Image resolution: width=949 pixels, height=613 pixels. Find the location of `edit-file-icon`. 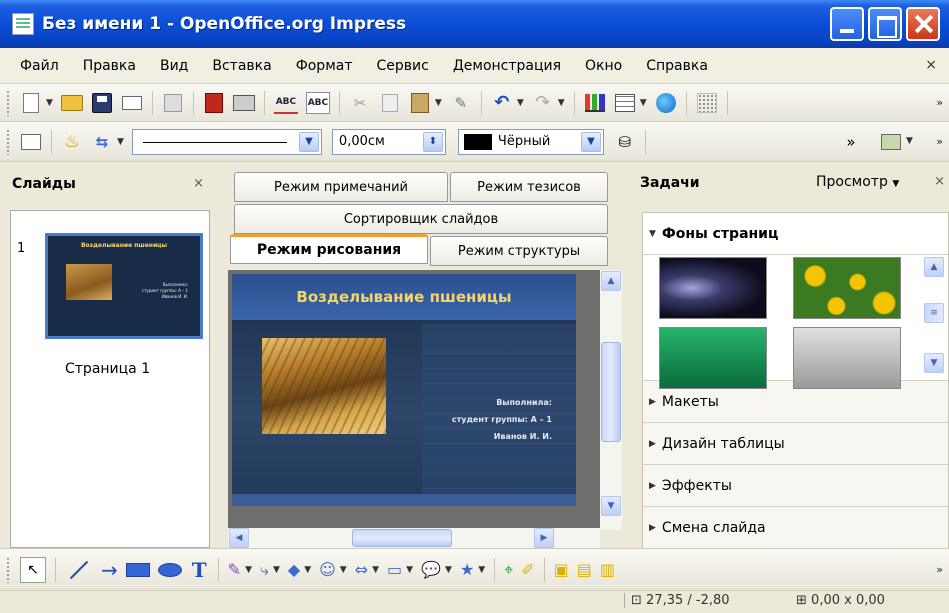

edit-file-icon is located at coordinates (173, 103).